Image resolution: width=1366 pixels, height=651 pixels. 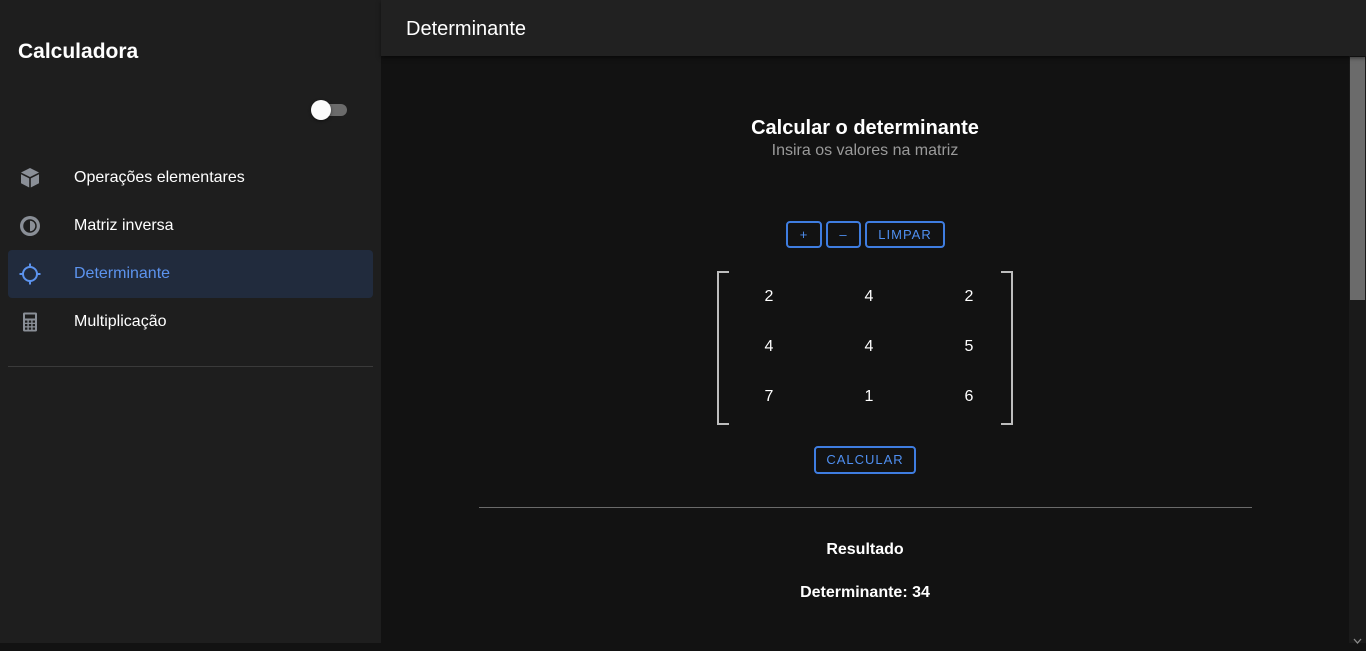 What do you see at coordinates (865, 128) in the screenshot?
I see `section-heading: Calcular o determinante` at bounding box center [865, 128].